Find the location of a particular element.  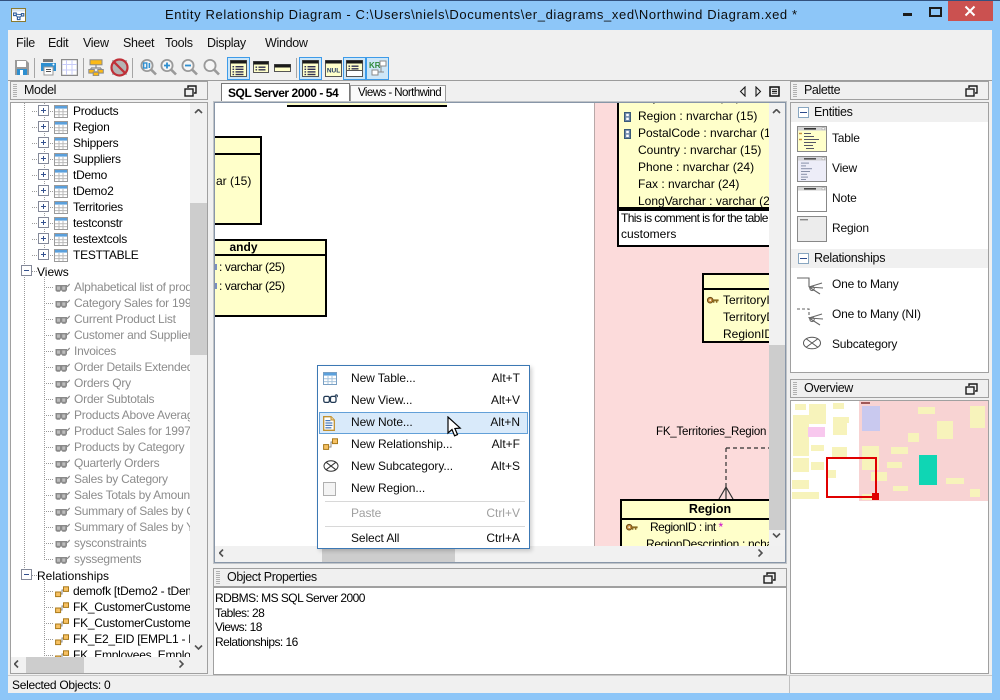

svg-text: KR is located at coordinates (375, 65).